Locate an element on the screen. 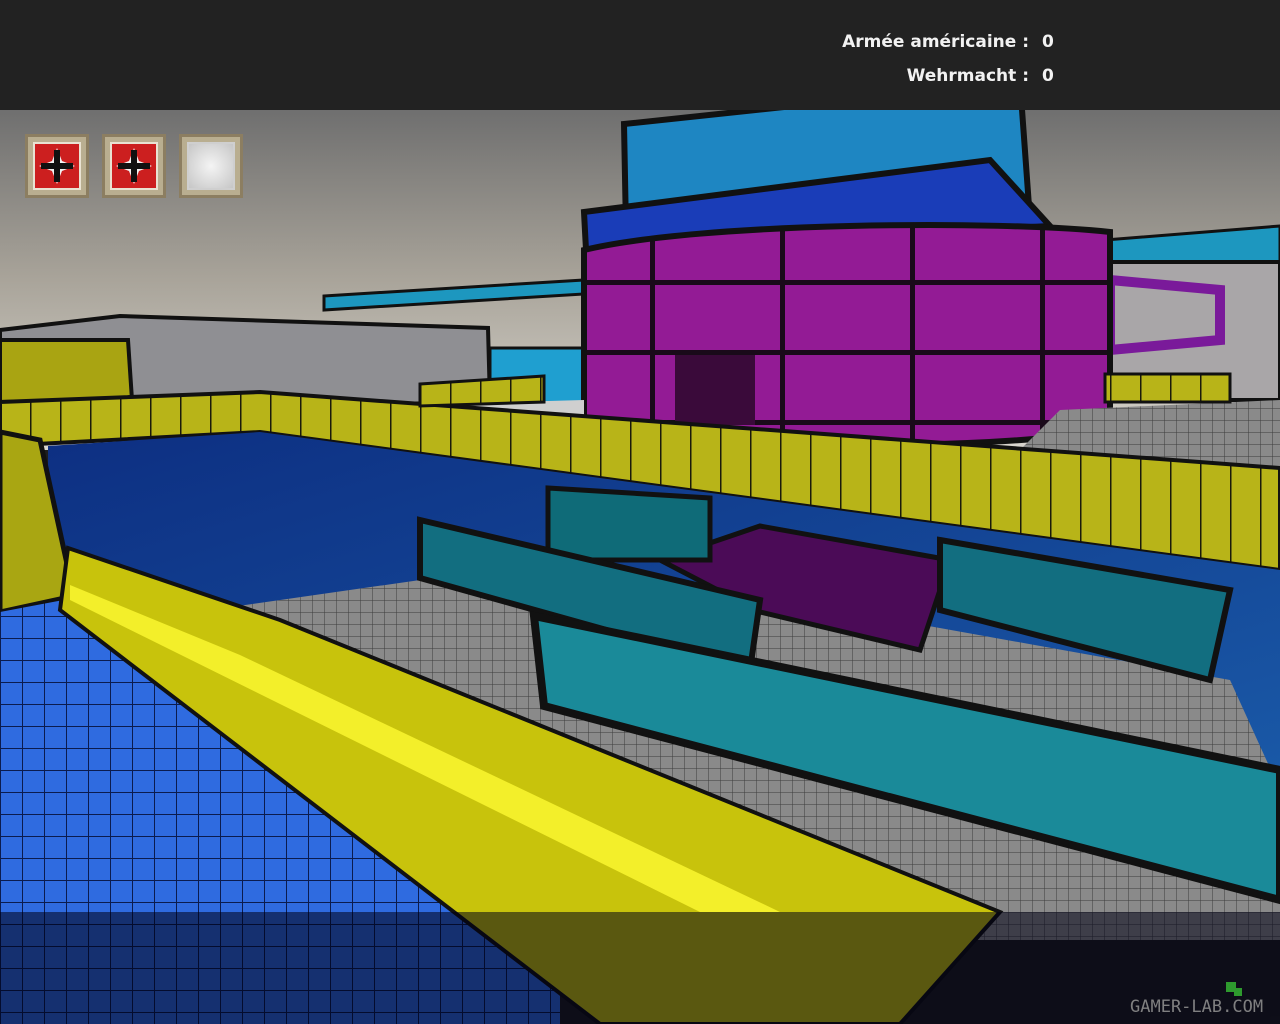 The height and width of the screenshot is (1024, 1280). magenta-tower is located at coordinates (847, 335).